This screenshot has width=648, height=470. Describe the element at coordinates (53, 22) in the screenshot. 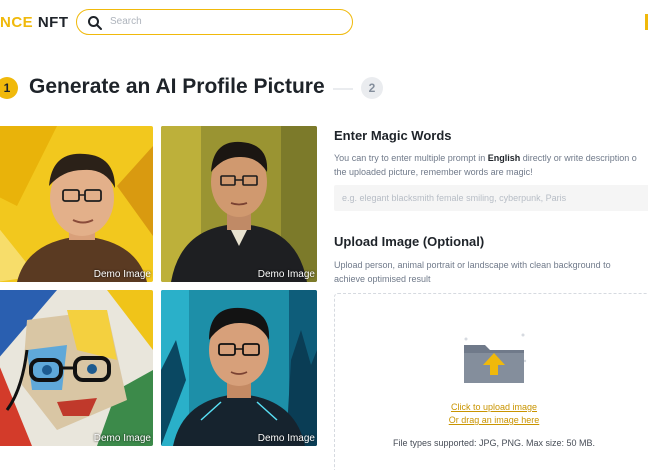

I see `logo-nft-text: NFT` at that location.